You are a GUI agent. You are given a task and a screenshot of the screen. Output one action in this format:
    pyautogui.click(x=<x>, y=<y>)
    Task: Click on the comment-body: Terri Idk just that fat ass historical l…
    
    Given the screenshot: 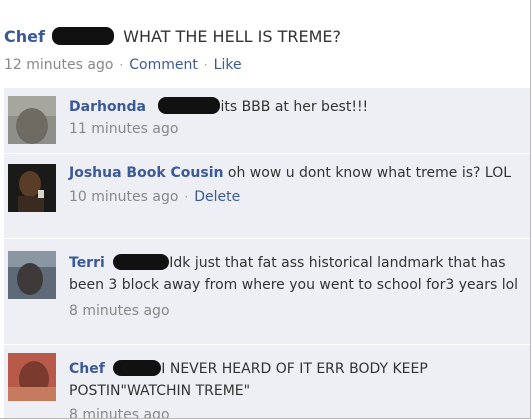 What is the action you would take?
    pyautogui.click(x=296, y=287)
    